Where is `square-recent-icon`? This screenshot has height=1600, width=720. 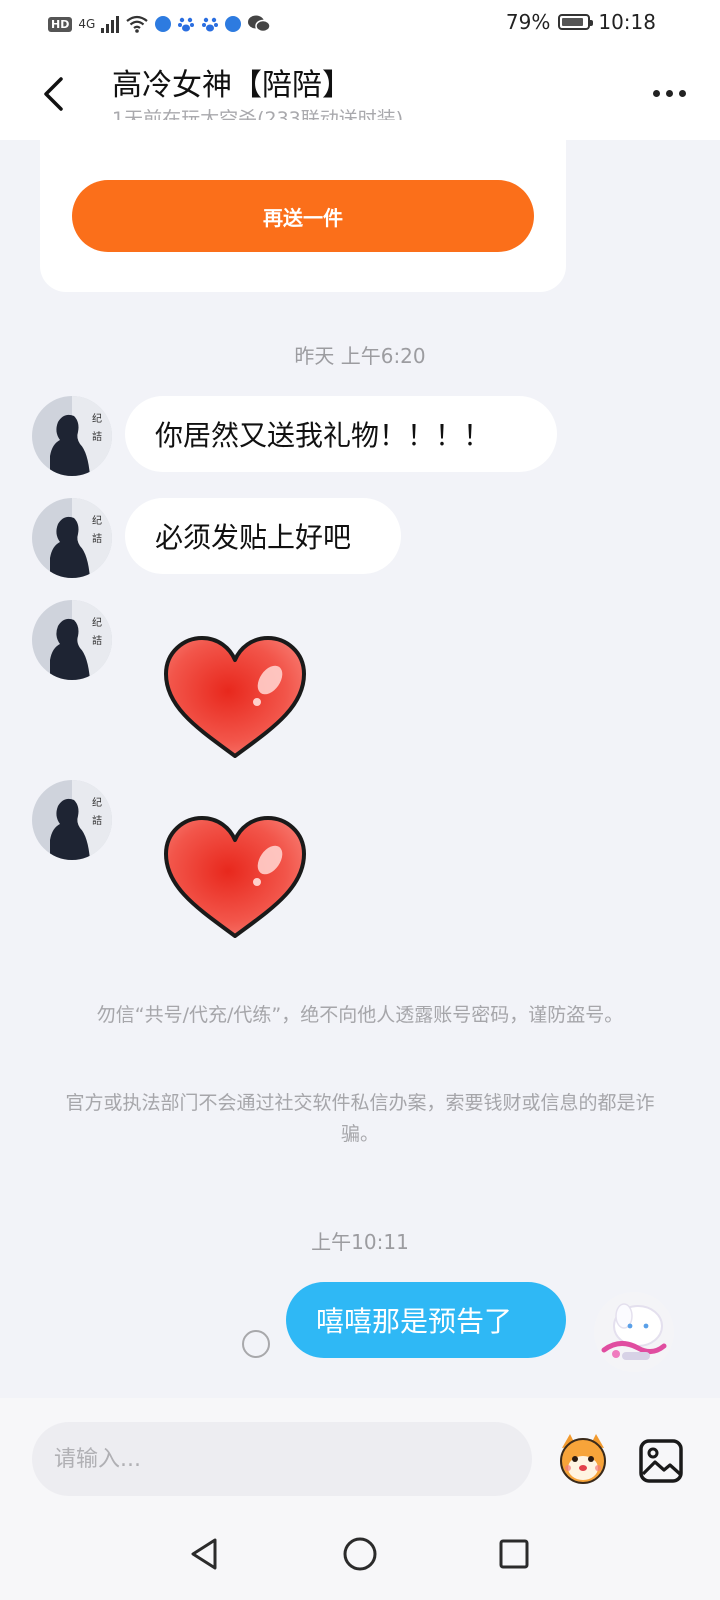
square-recent-icon is located at coordinates (514, 1554).